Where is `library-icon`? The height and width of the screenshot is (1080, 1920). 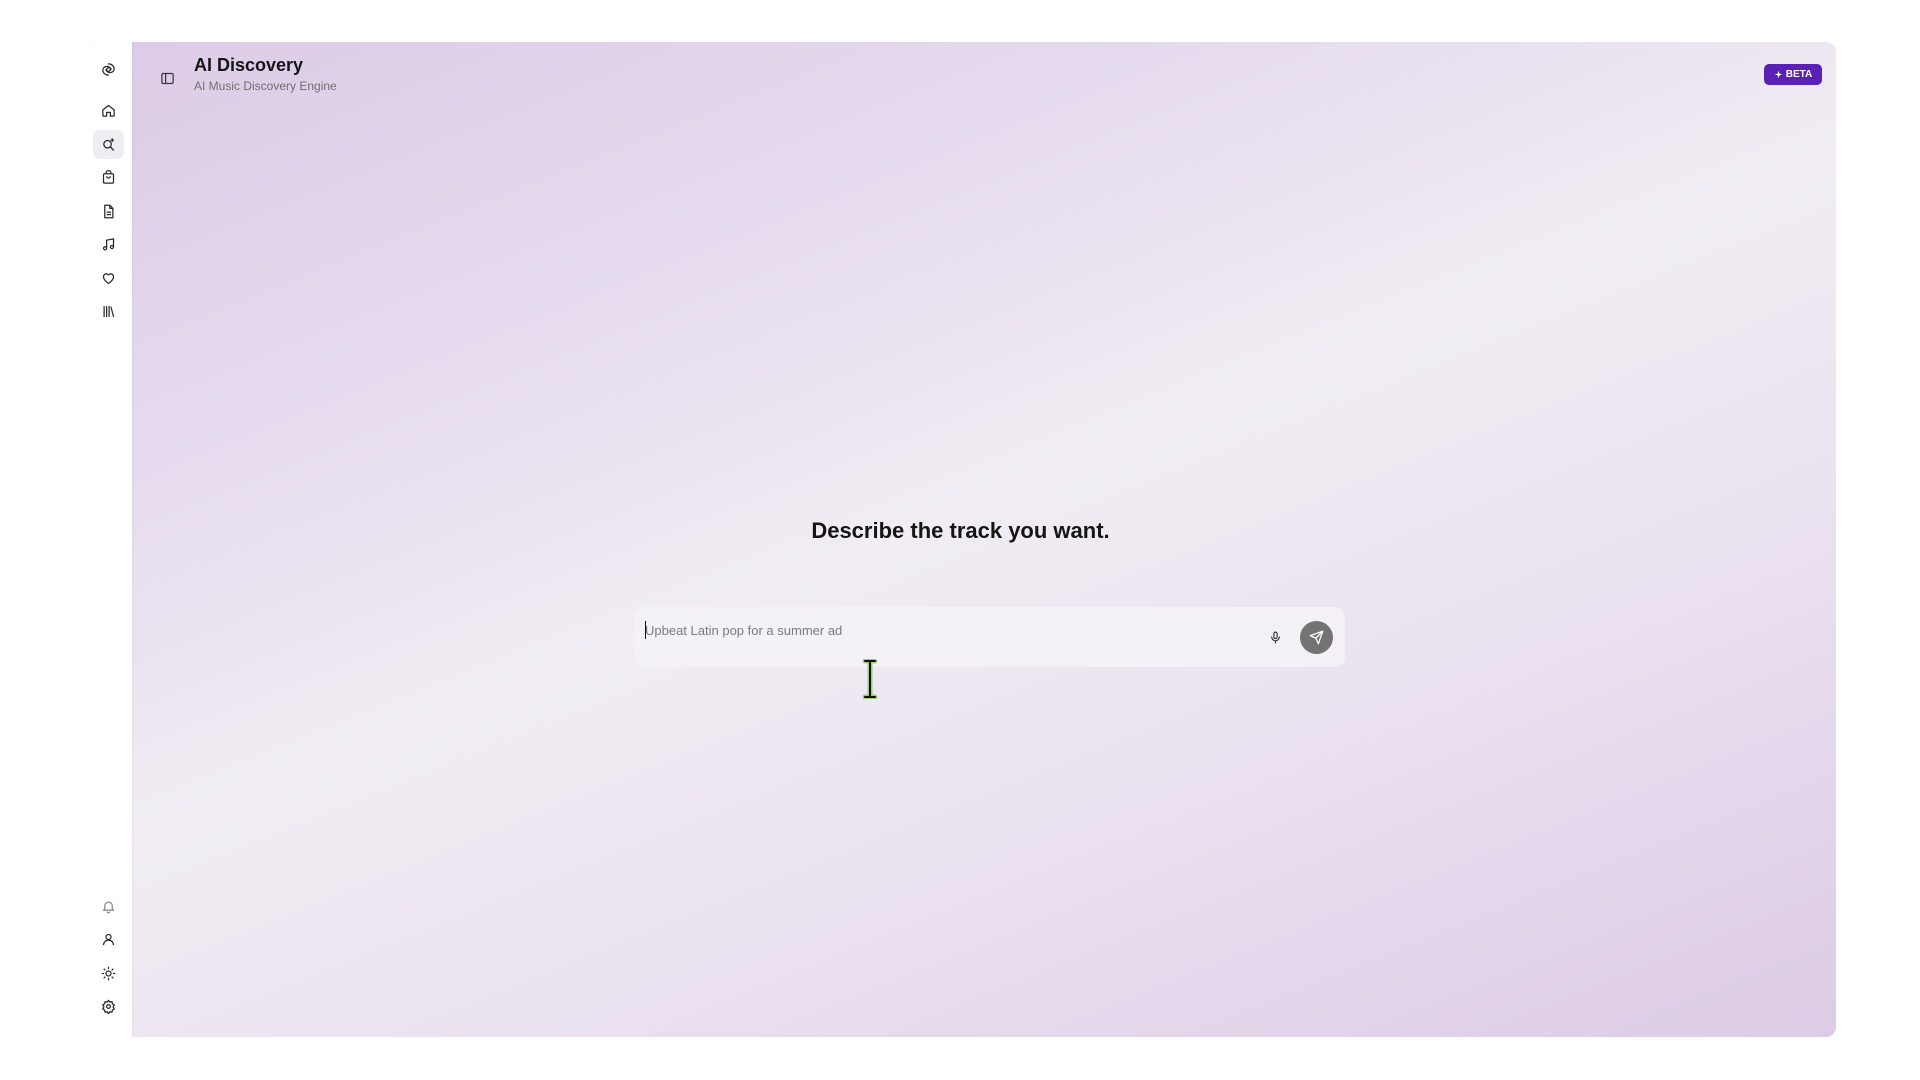
library-icon is located at coordinates (108, 311).